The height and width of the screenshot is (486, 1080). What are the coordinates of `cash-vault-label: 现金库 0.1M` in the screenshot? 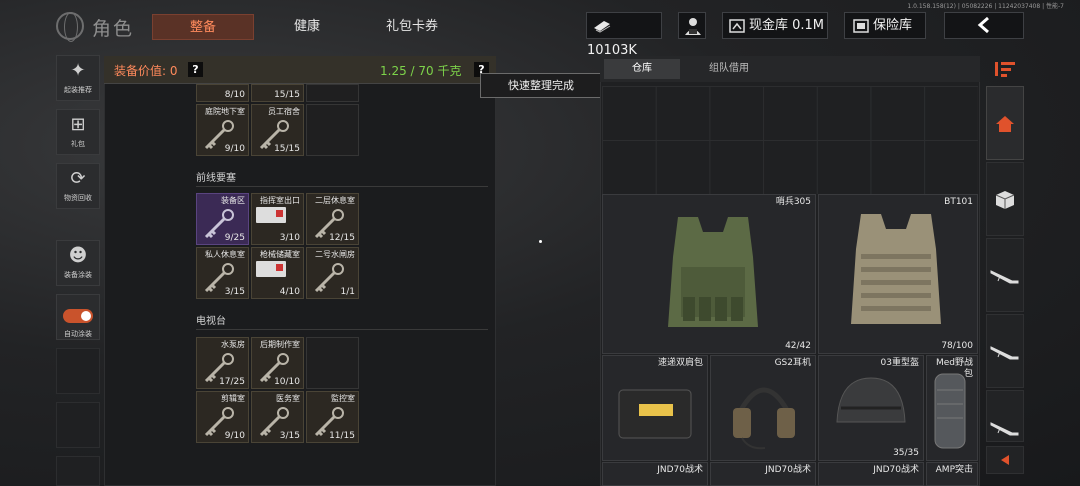 It's located at (787, 25).